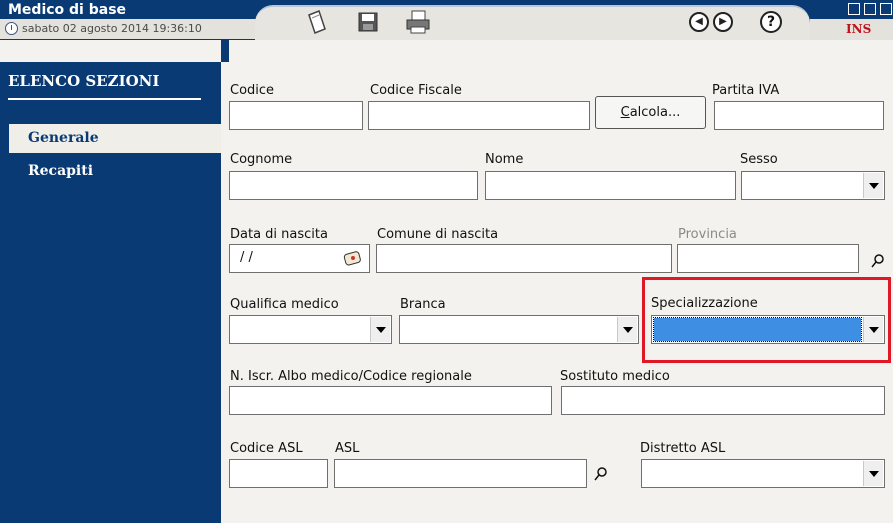 The image size is (893, 523). What do you see at coordinates (279, 234) in the screenshot?
I see `data-nascita-label: Data di nascita` at bounding box center [279, 234].